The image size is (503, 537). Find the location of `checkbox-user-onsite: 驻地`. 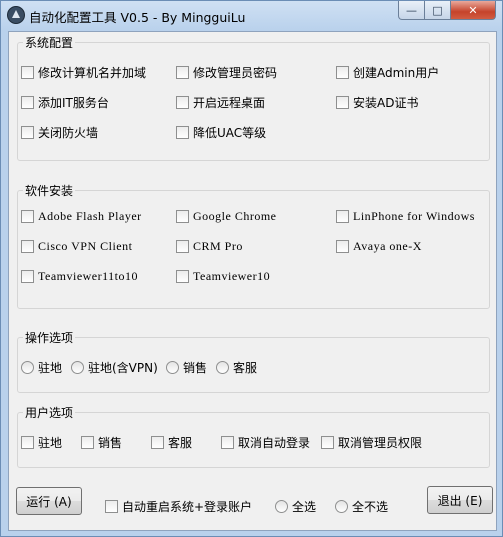

checkbox-user-onsite: 驻地 is located at coordinates (41, 442).